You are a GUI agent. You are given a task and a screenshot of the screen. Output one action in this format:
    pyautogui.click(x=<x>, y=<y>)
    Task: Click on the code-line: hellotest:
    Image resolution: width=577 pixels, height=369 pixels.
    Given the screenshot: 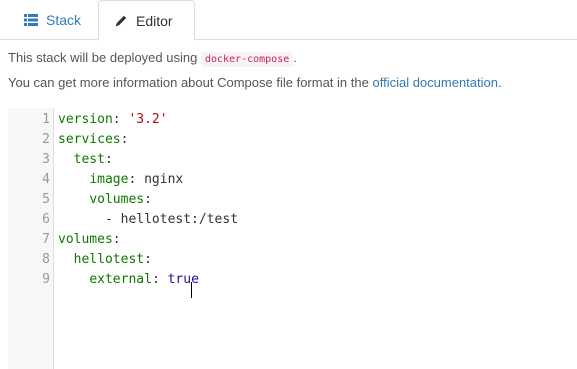 What is the action you would take?
    pyautogui.click(x=105, y=260)
    